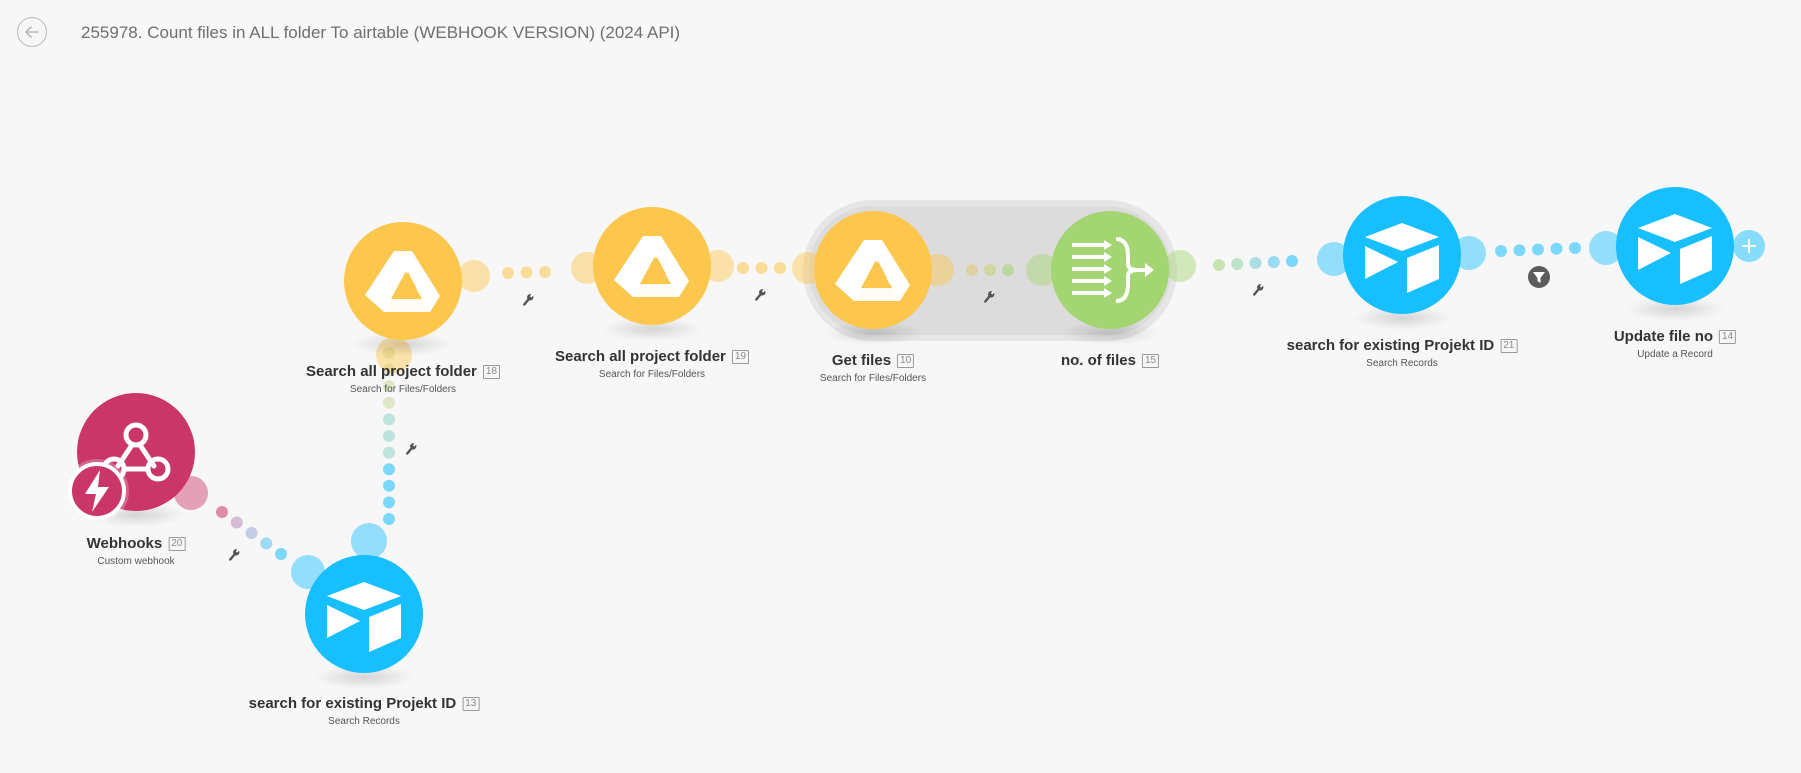  Describe the element at coordinates (491, 371) in the screenshot. I see `module-id-badge: 18` at that location.